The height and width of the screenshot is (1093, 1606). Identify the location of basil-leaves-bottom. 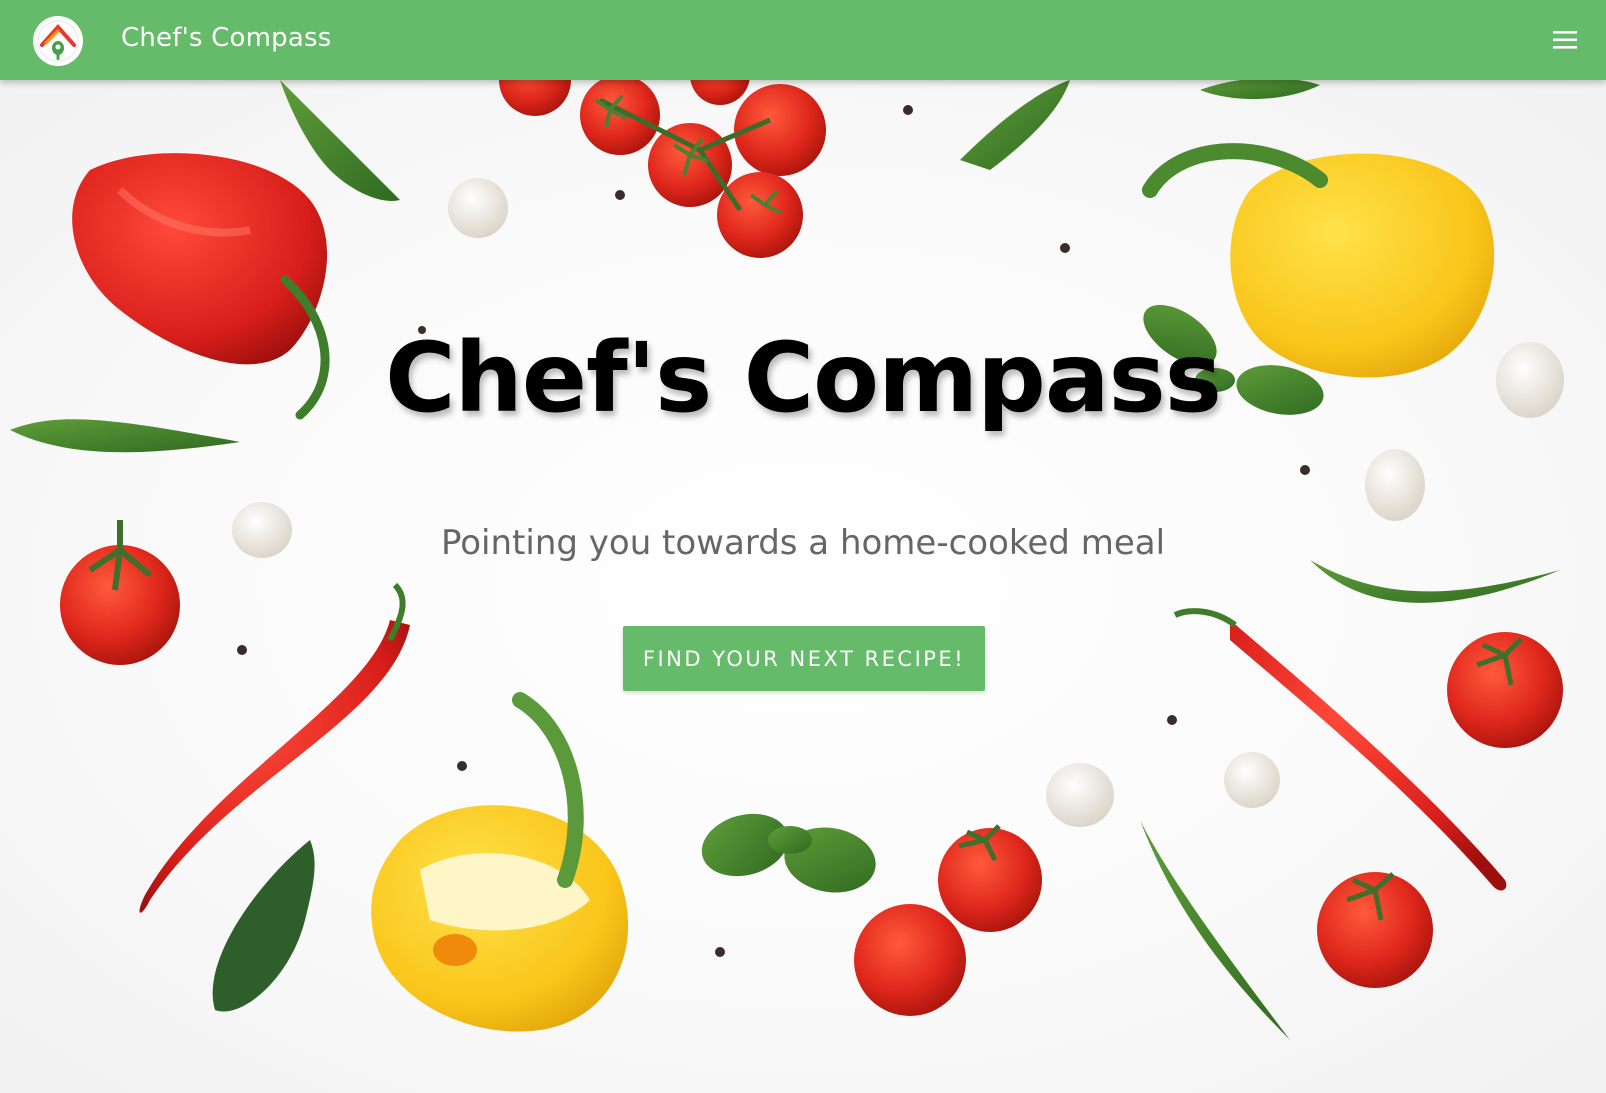
(788, 853).